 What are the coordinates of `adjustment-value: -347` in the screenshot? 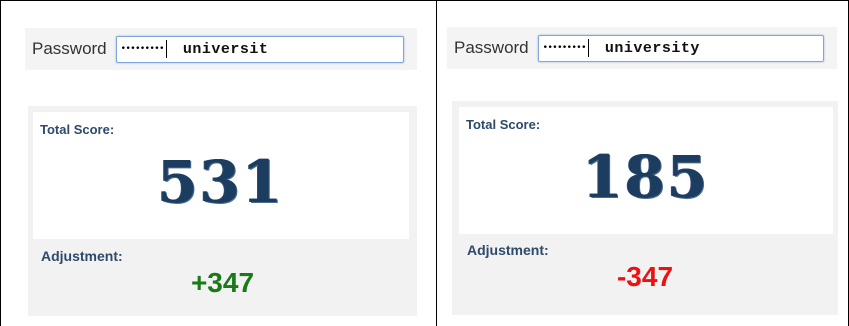 It's located at (645, 276).